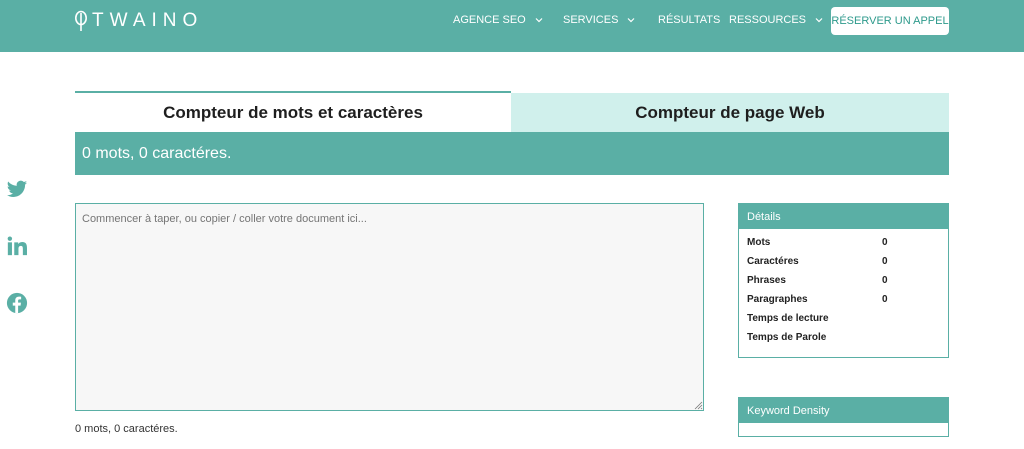 The height and width of the screenshot is (449, 1024). Describe the element at coordinates (768, 20) in the screenshot. I see `nav-label: RESSOURCES` at that location.